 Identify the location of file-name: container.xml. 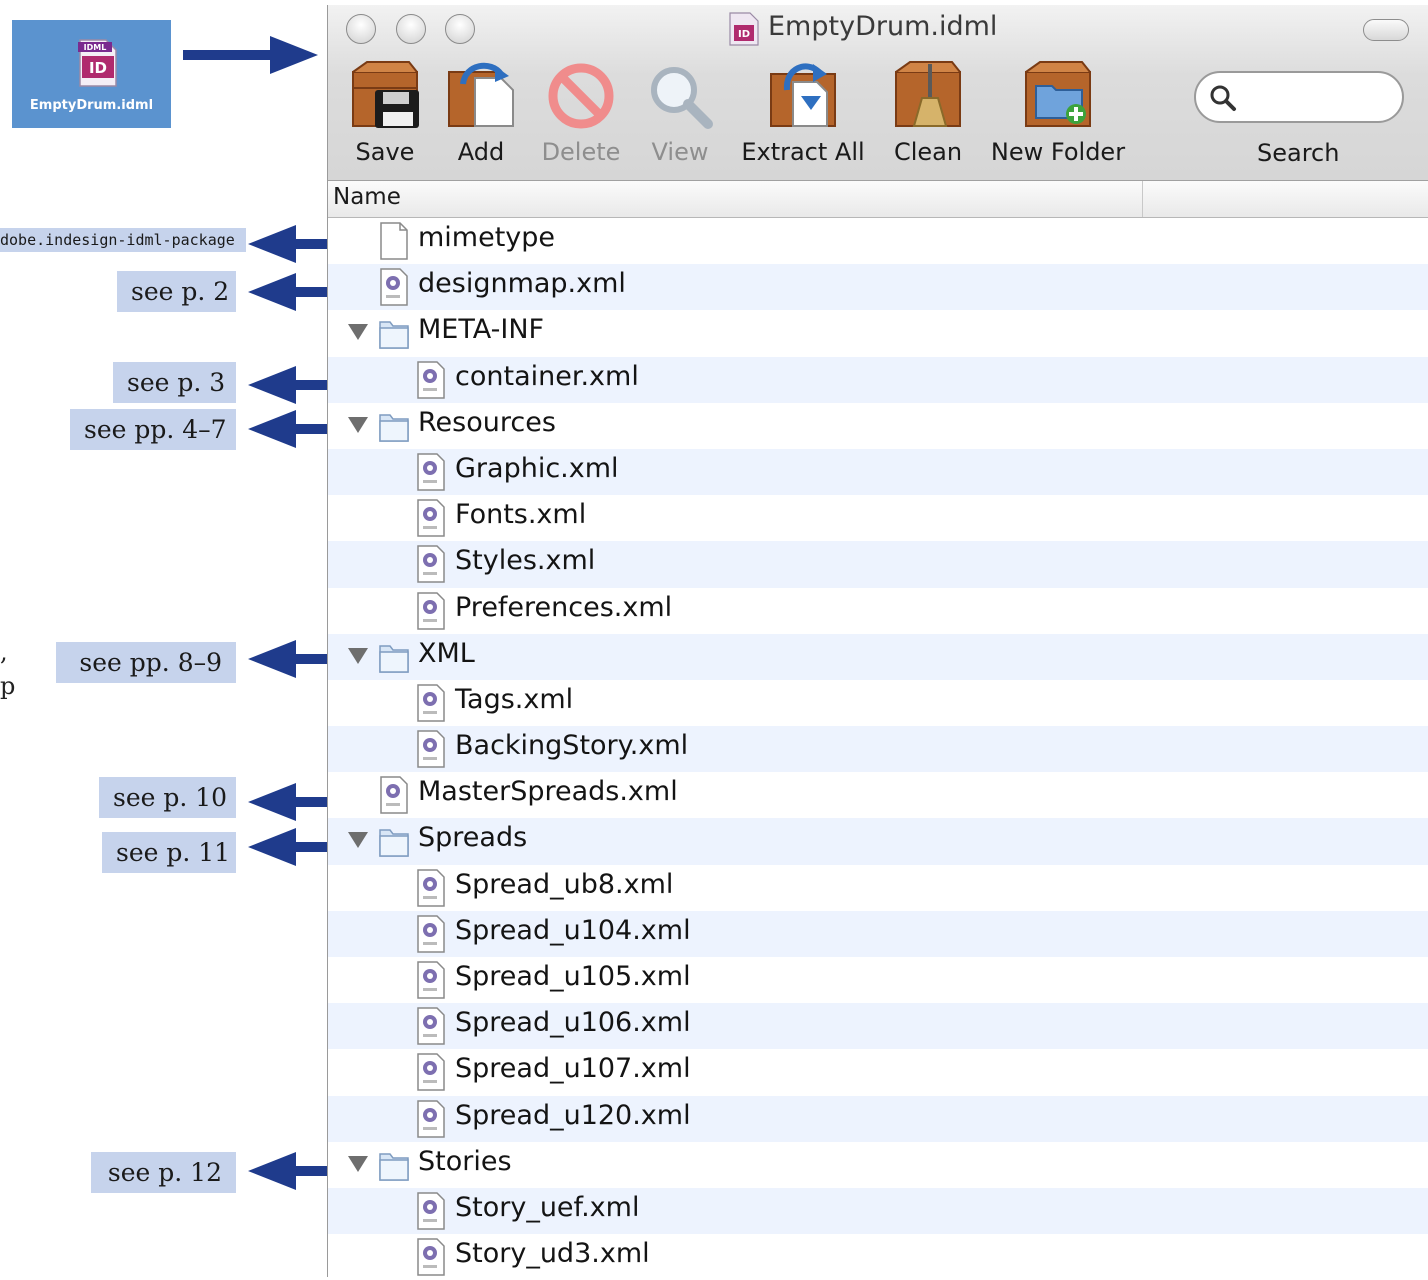
(547, 376).